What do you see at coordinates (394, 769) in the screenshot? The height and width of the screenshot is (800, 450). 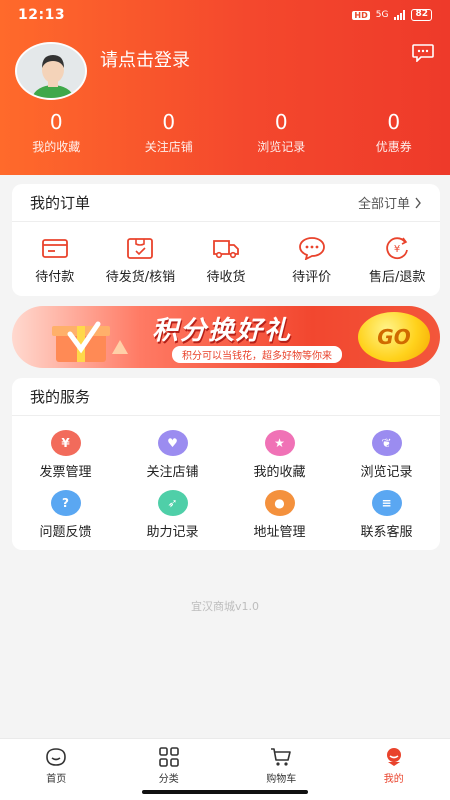 I see `tab-mine: 我的` at bounding box center [394, 769].